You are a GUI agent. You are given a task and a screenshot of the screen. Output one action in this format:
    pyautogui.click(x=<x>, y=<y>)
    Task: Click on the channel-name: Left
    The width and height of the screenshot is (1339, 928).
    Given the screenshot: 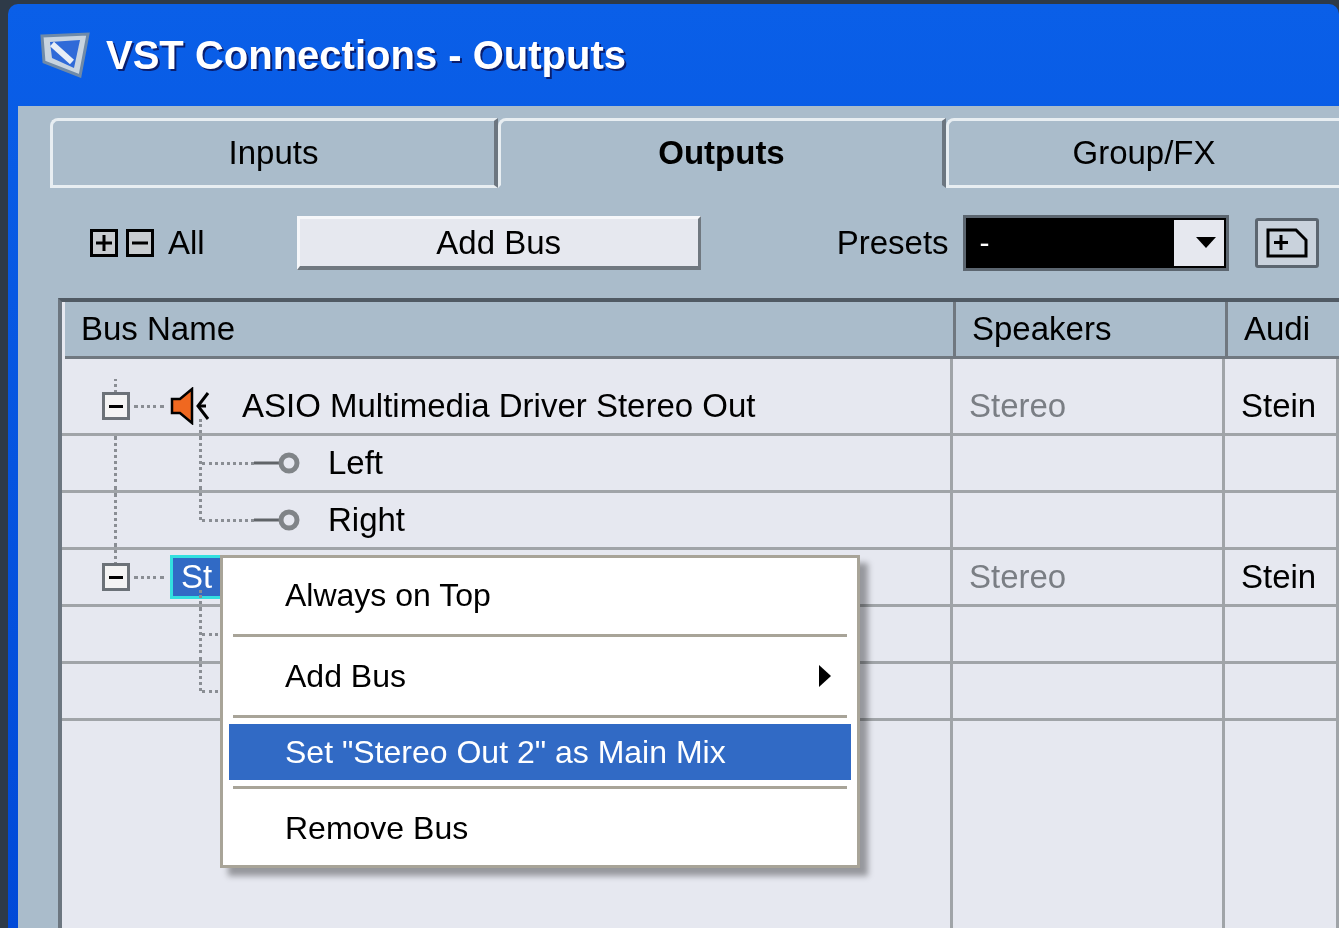 What is the action you would take?
    pyautogui.click(x=356, y=463)
    